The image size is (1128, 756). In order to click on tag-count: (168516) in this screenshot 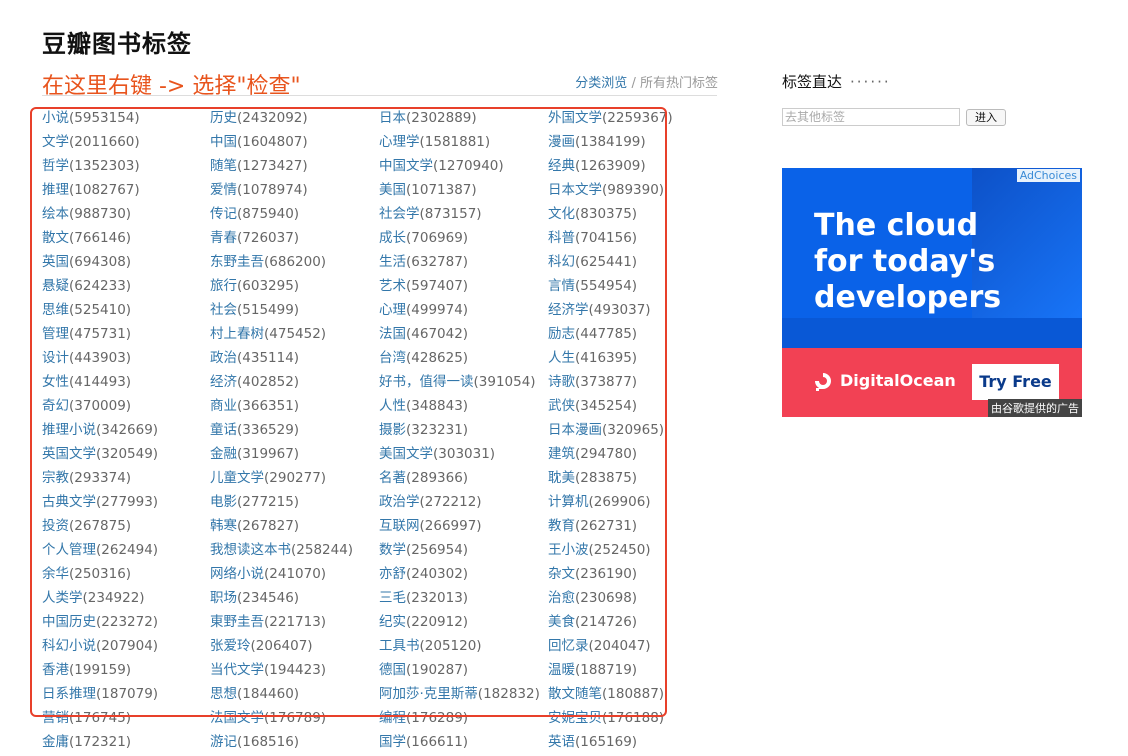, I will do `click(268, 742)`.